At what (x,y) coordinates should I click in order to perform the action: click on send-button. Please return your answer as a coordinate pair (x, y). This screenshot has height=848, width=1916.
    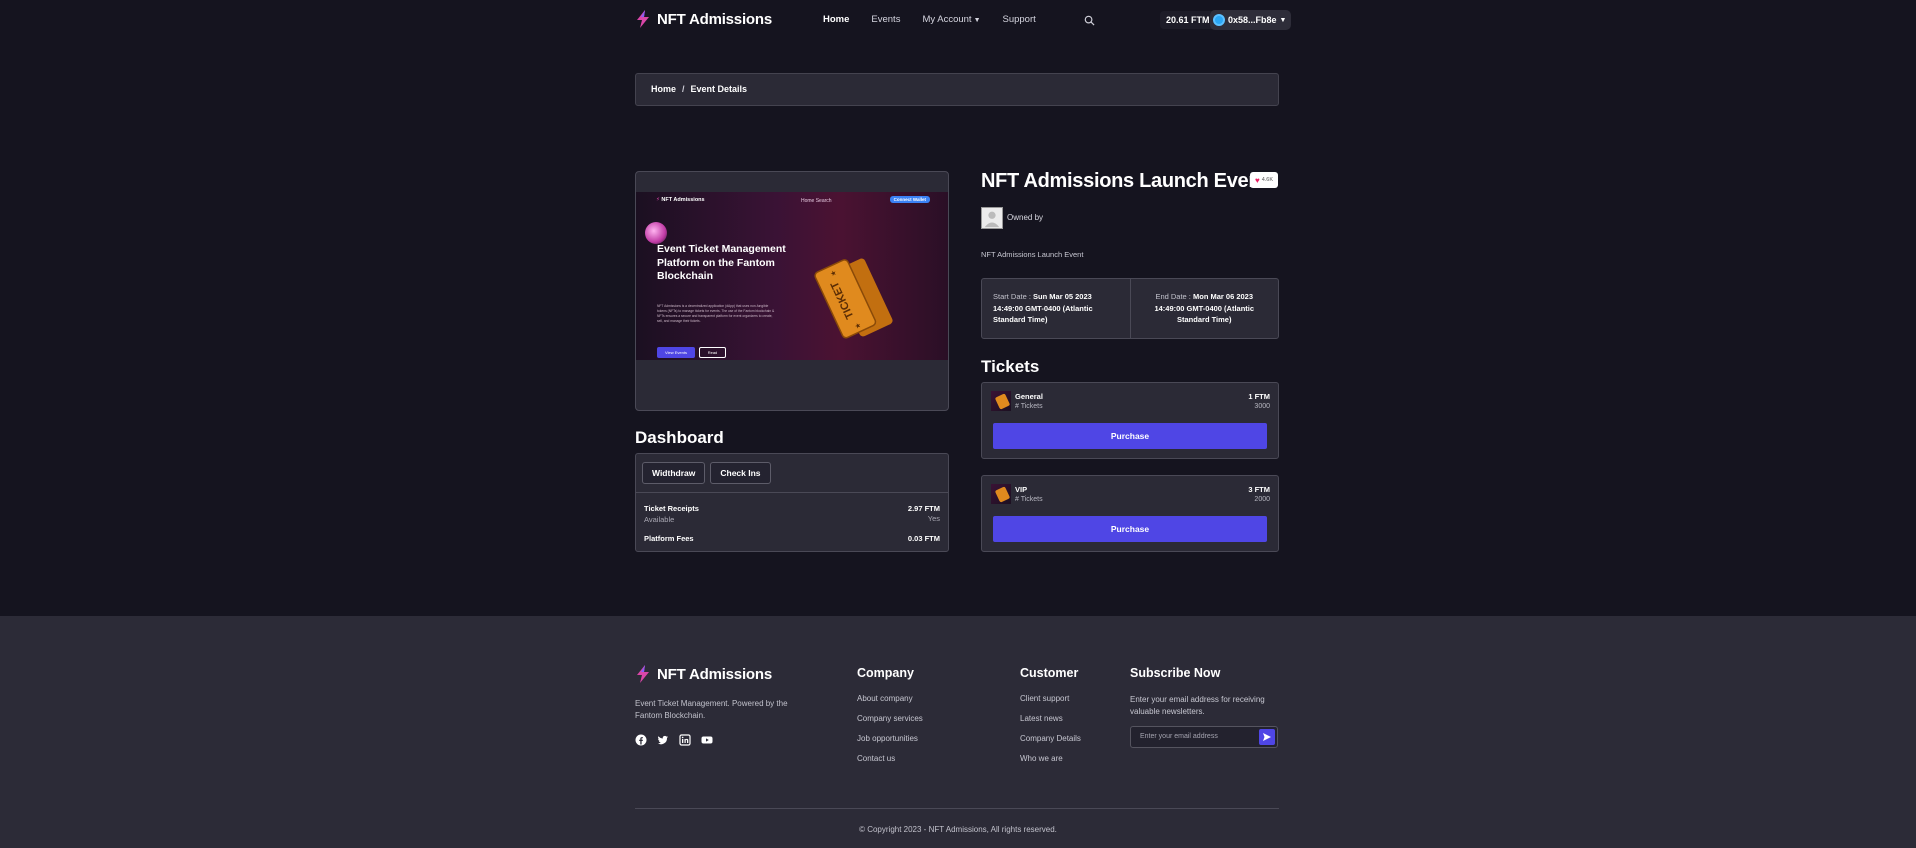
    Looking at the image, I should click on (1267, 737).